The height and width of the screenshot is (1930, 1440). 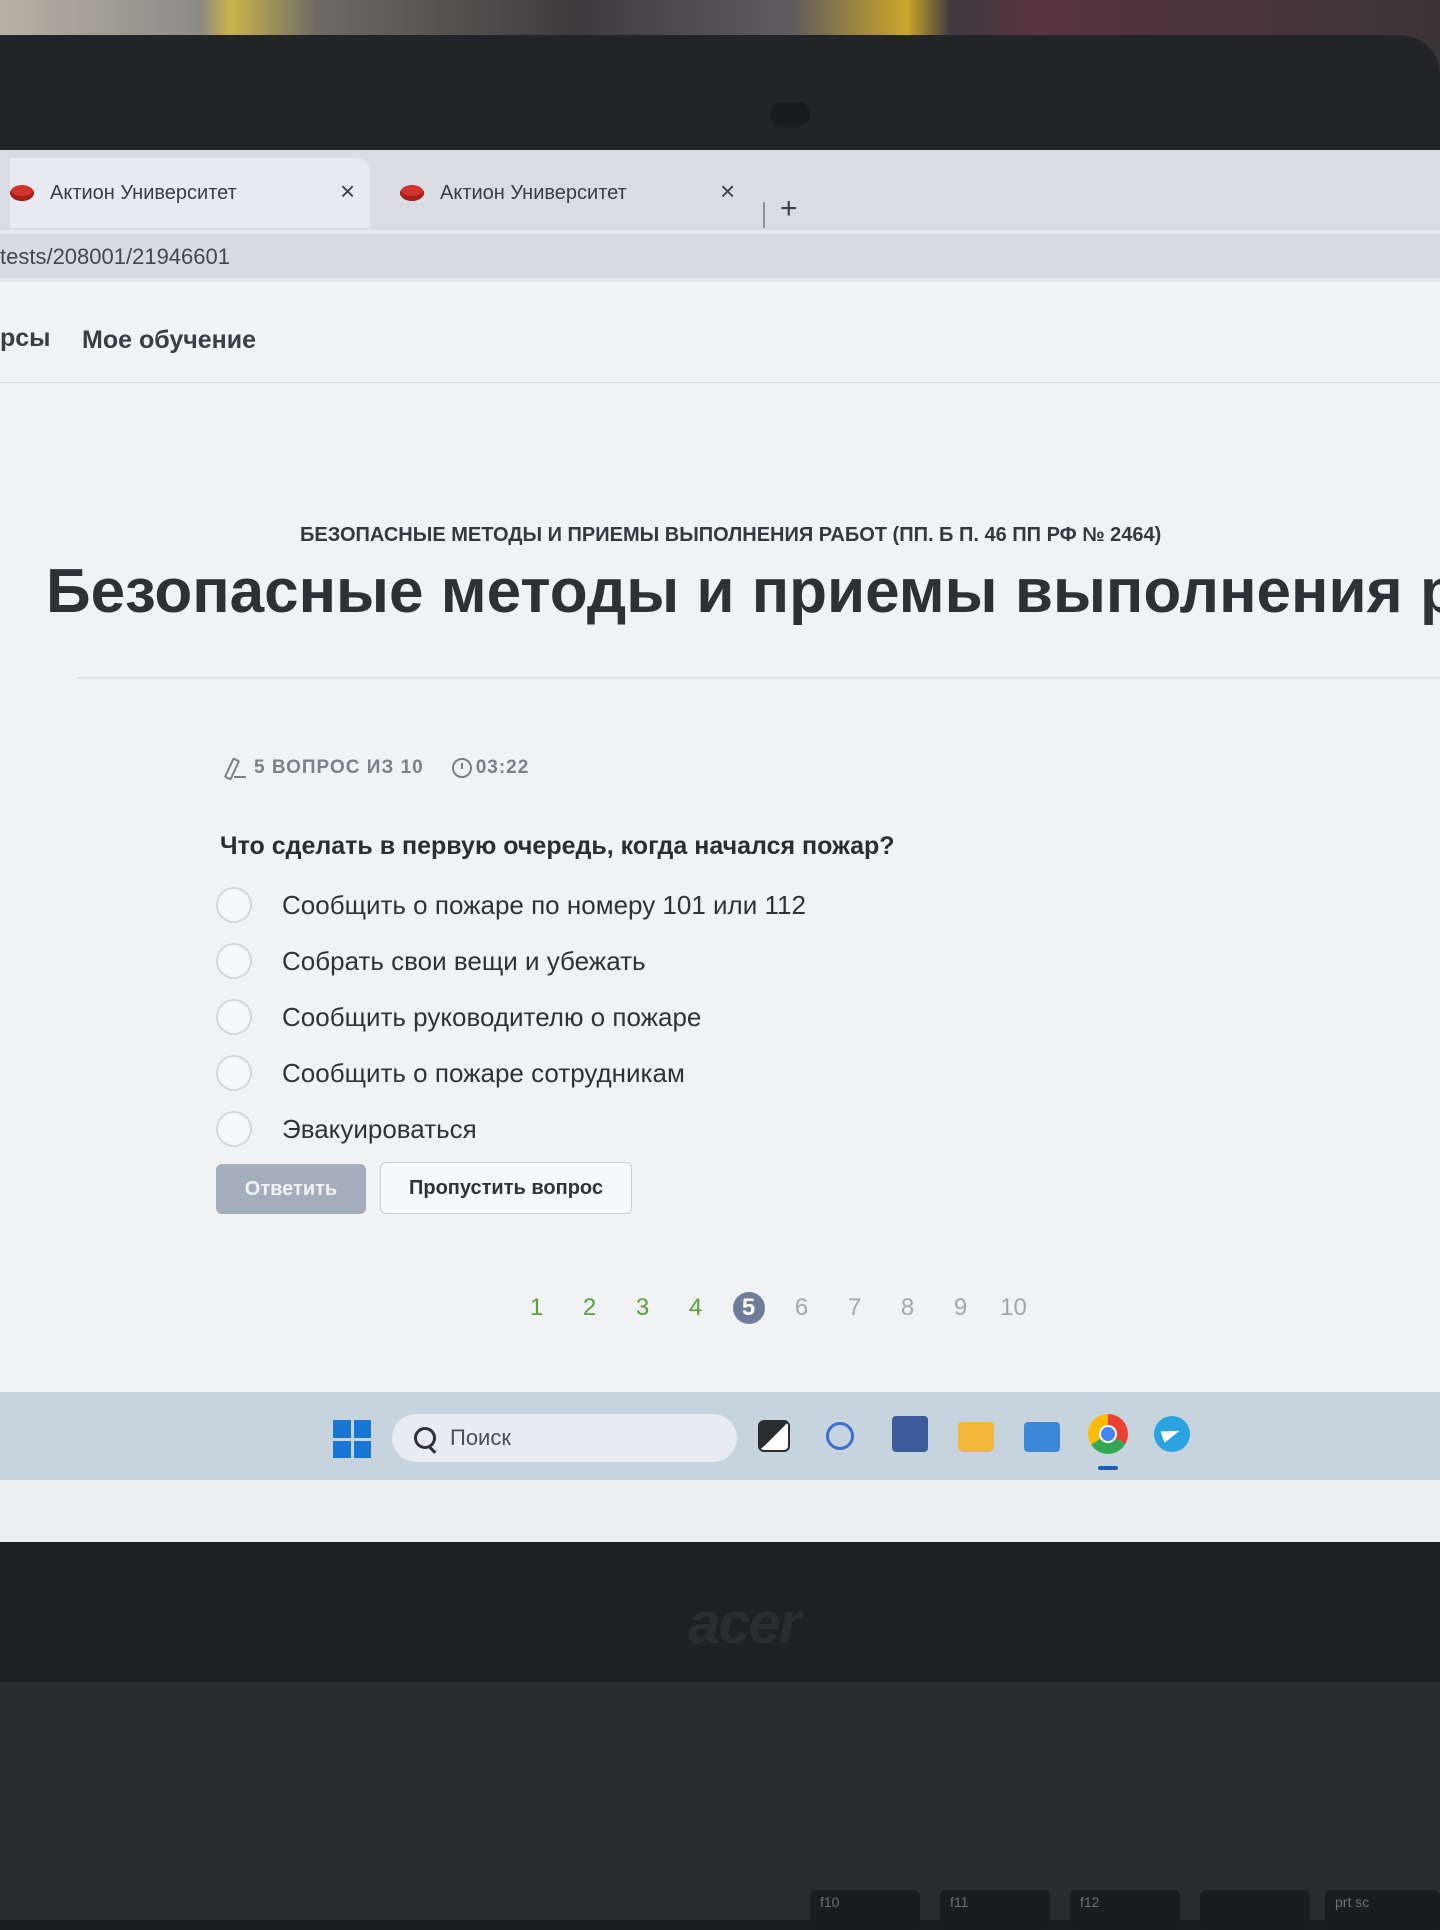 What do you see at coordinates (976, 1437) in the screenshot?
I see `file-explorer-icon` at bounding box center [976, 1437].